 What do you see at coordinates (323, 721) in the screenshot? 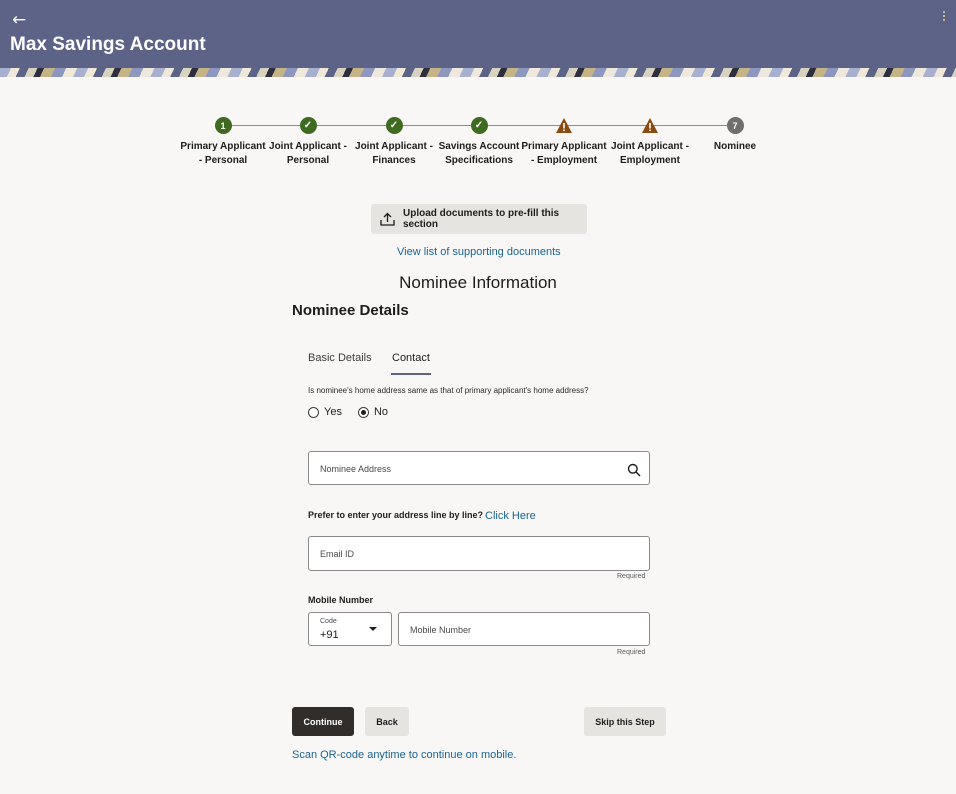
I see `continue-button: Continue` at bounding box center [323, 721].